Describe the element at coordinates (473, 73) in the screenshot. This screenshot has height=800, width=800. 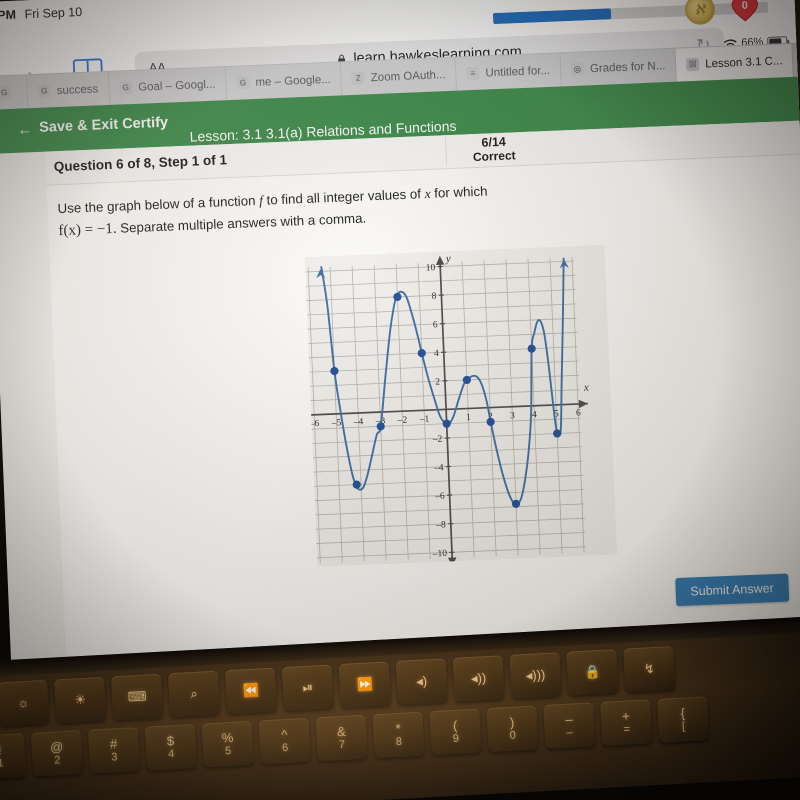
I see `tab-favicon-icon: ≡` at that location.